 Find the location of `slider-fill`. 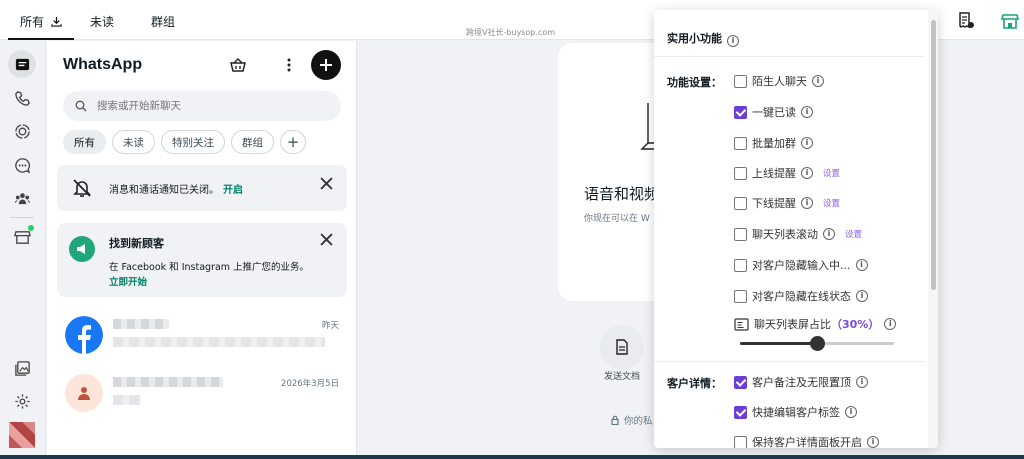

slider-fill is located at coordinates (778, 343).